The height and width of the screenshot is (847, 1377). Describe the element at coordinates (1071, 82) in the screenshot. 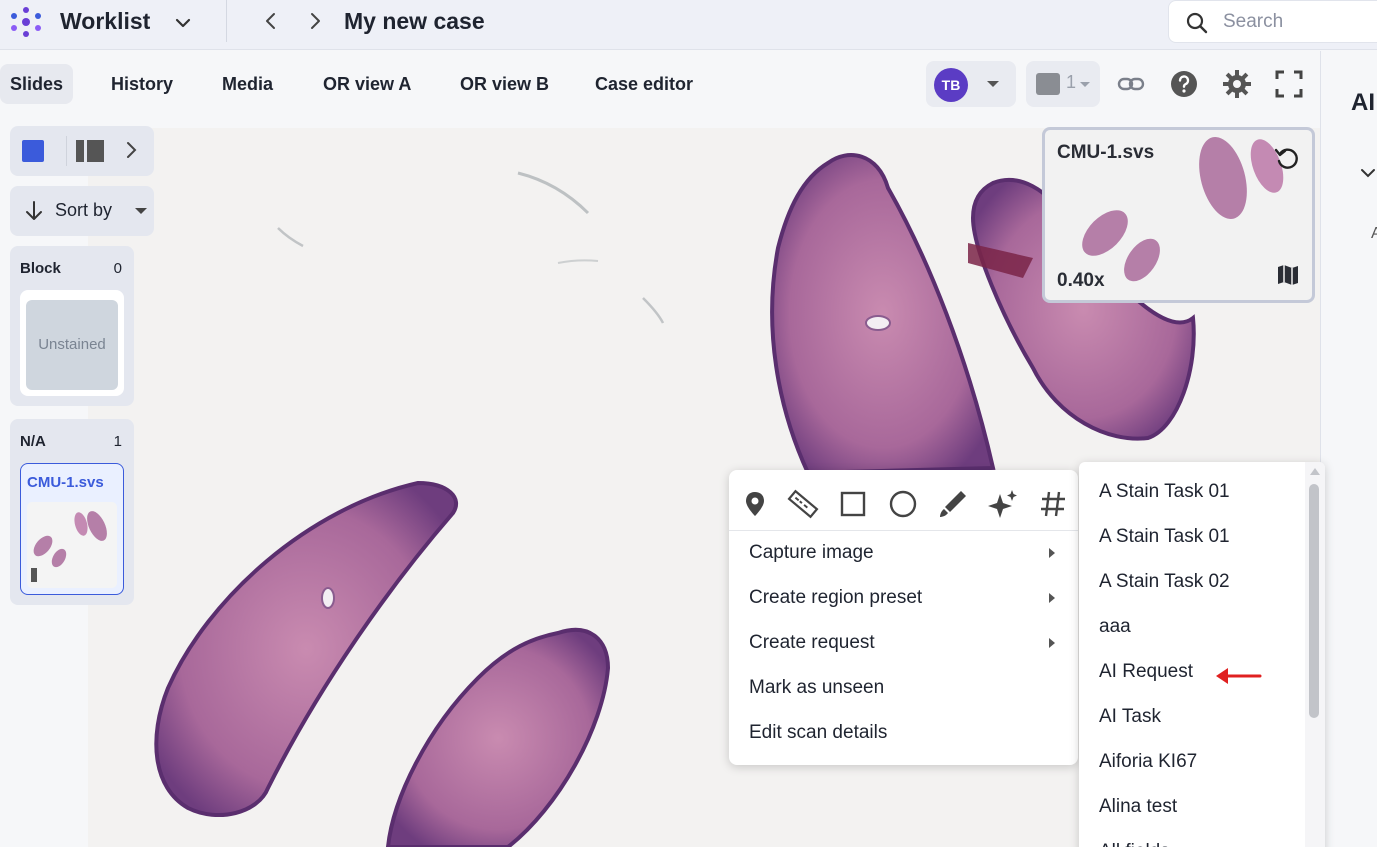

I see `layer-count: 1` at that location.